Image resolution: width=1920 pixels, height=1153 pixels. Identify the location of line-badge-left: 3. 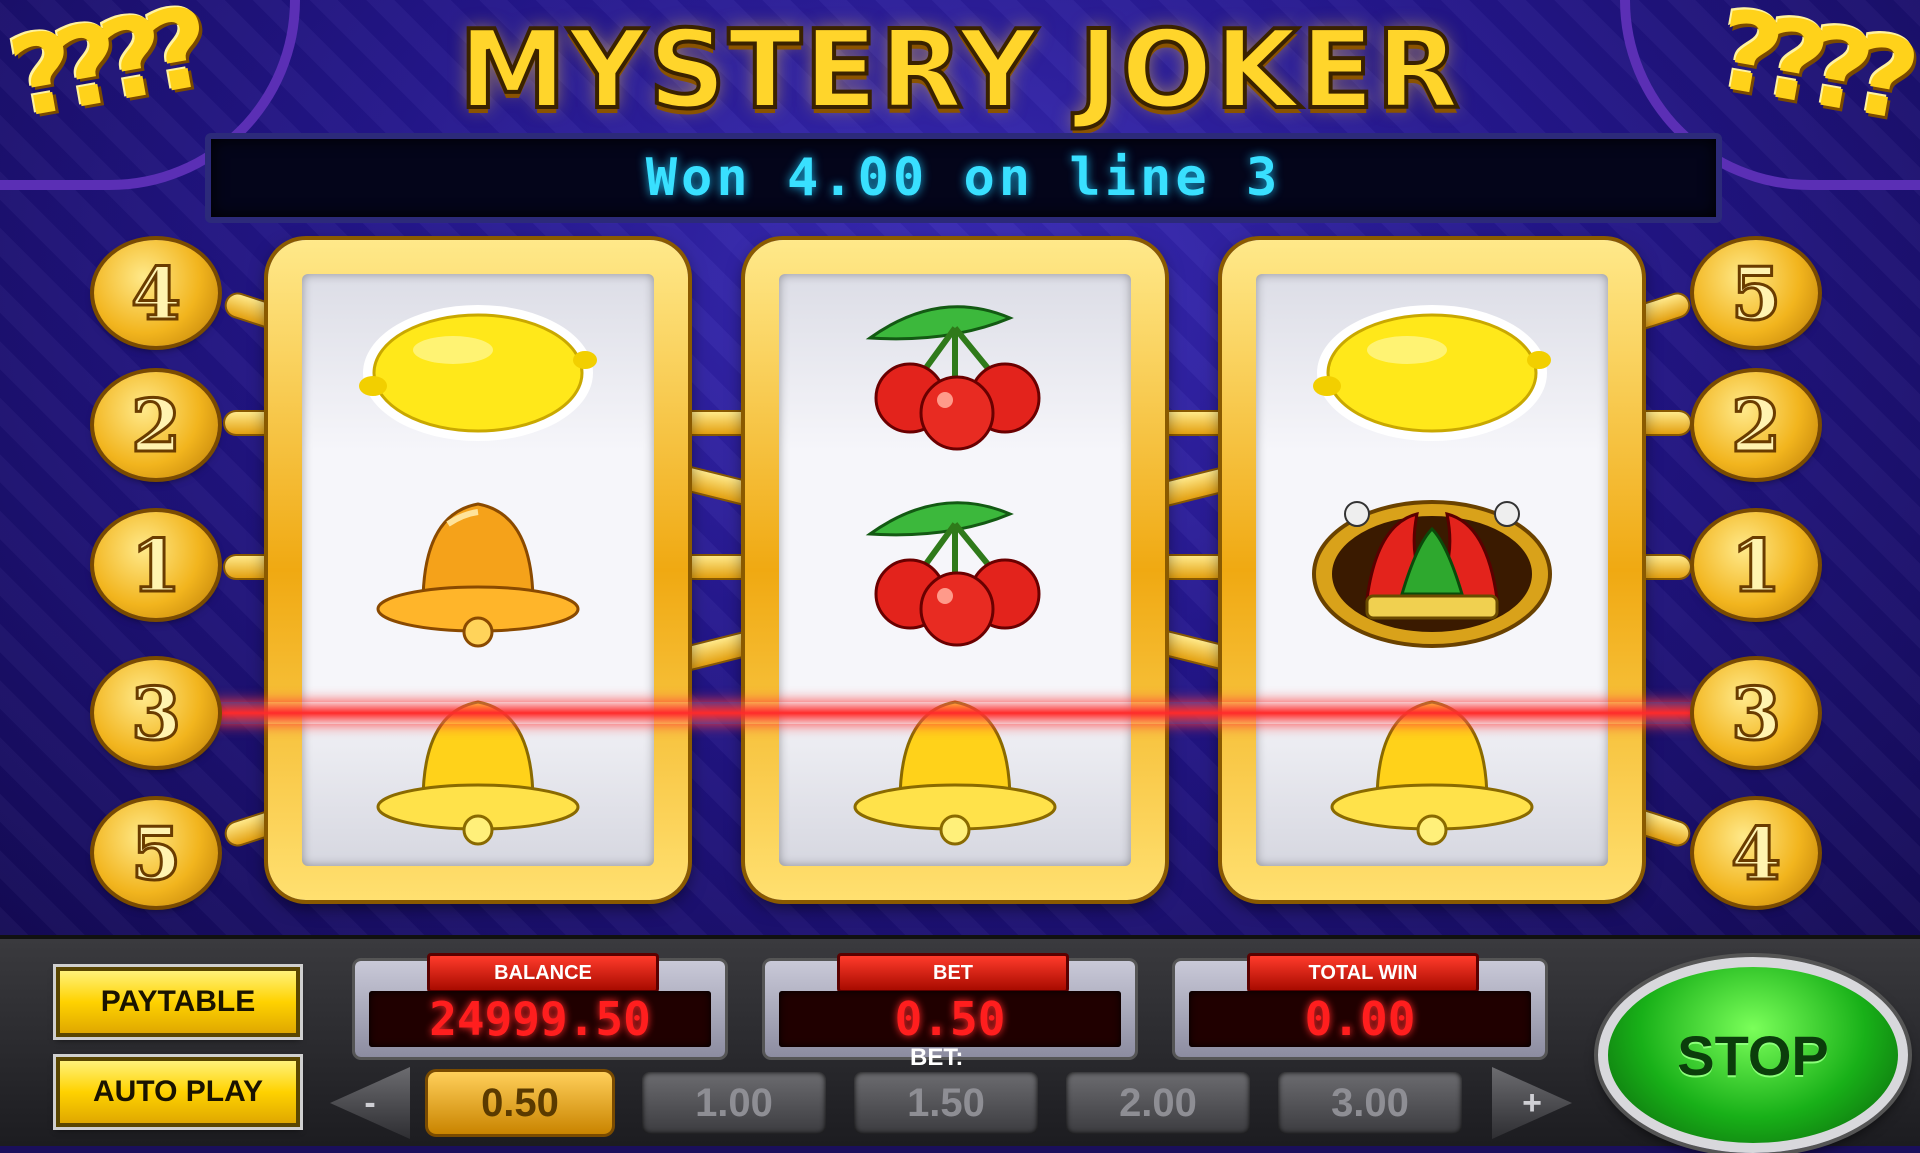
(156, 713).